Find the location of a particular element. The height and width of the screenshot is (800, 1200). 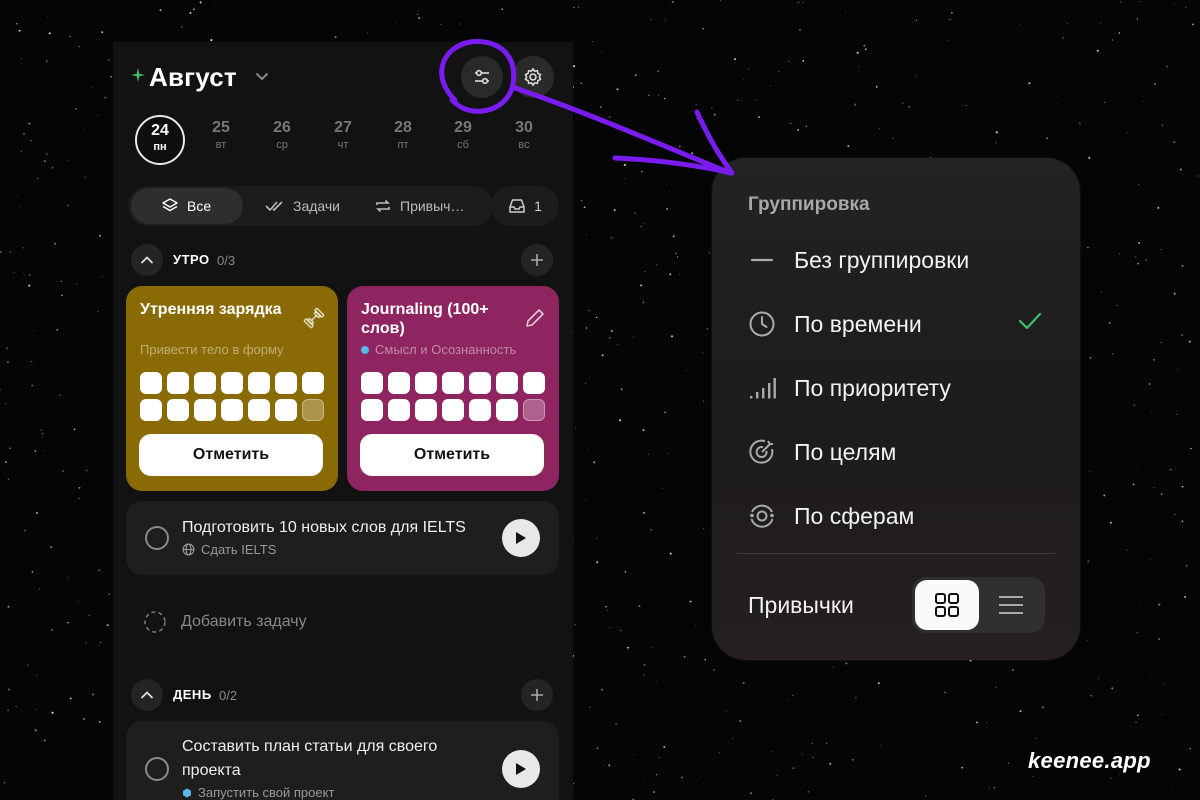

day-weekday: вт is located at coordinates (221, 145).